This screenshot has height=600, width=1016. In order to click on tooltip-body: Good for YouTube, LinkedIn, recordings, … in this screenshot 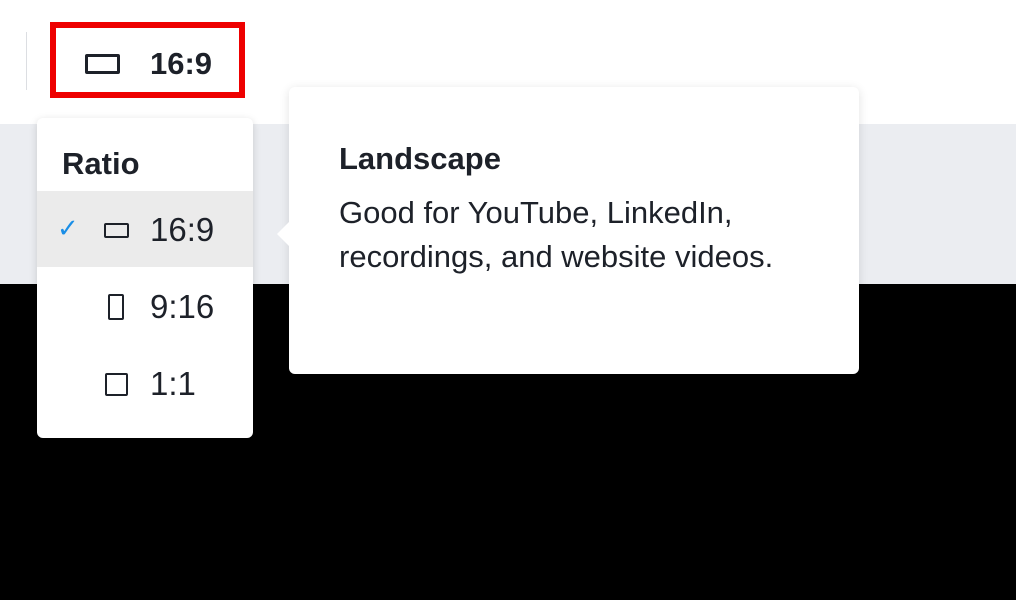, I will do `click(556, 234)`.